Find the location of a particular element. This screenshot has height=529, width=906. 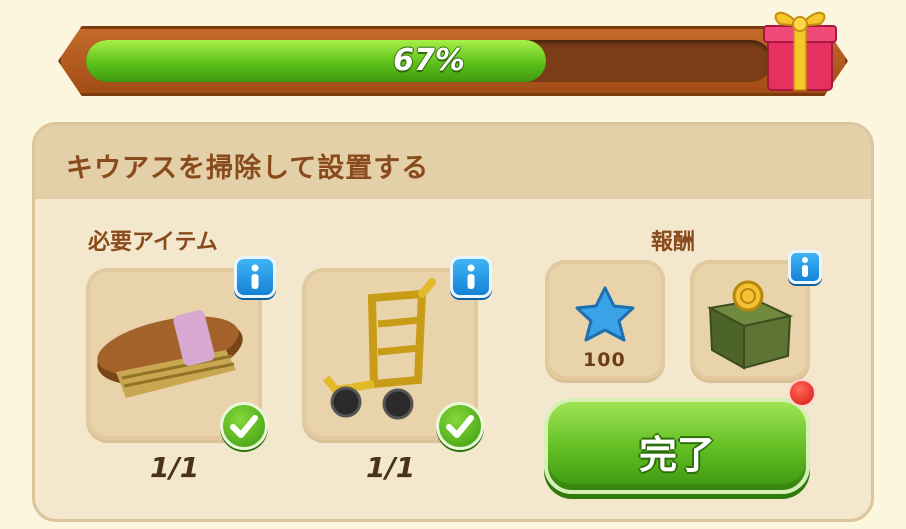

complete-button: 完了 is located at coordinates (677, 446).